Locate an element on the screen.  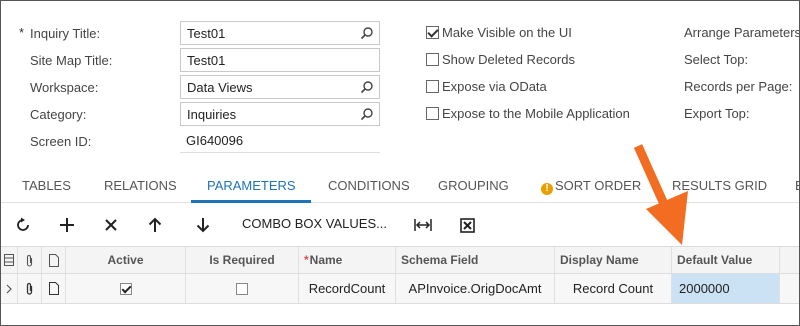
fit-width-icon is located at coordinates (423, 225).